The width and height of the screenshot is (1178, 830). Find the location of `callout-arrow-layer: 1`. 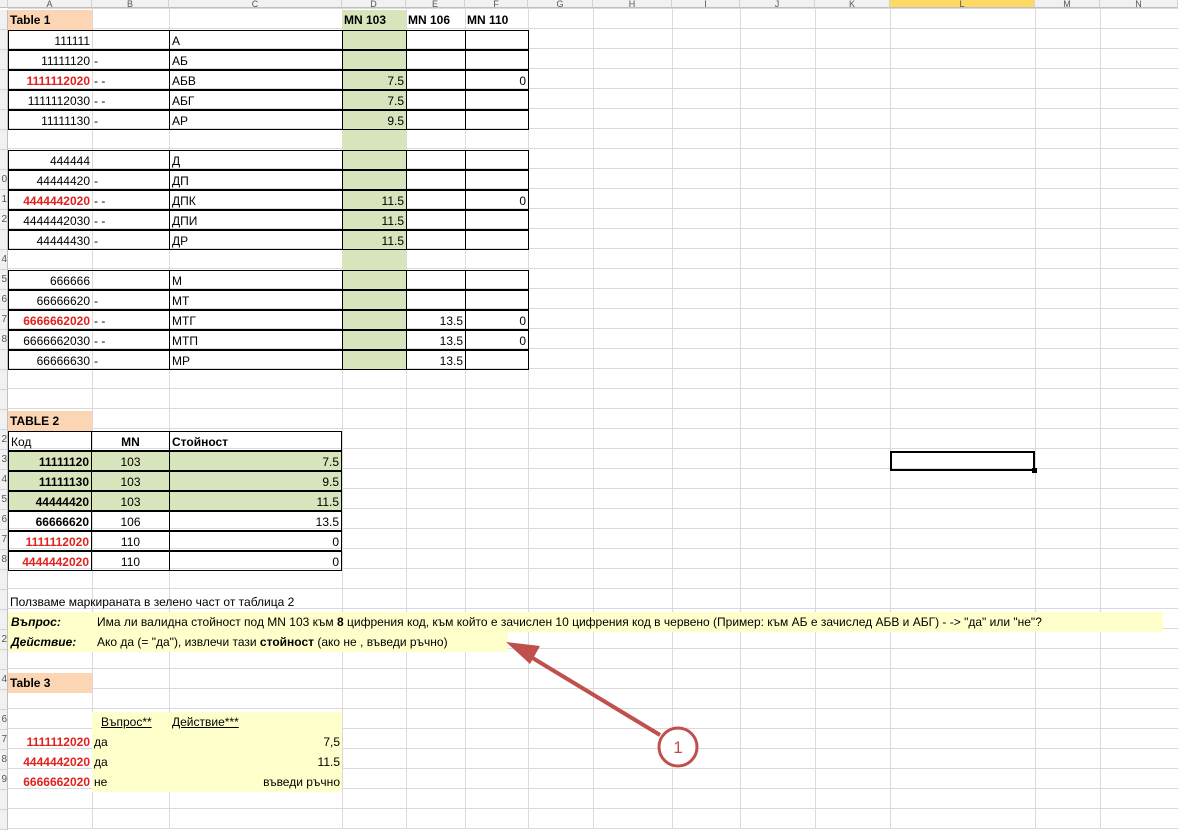

callout-arrow-layer: 1 is located at coordinates (602, 705).